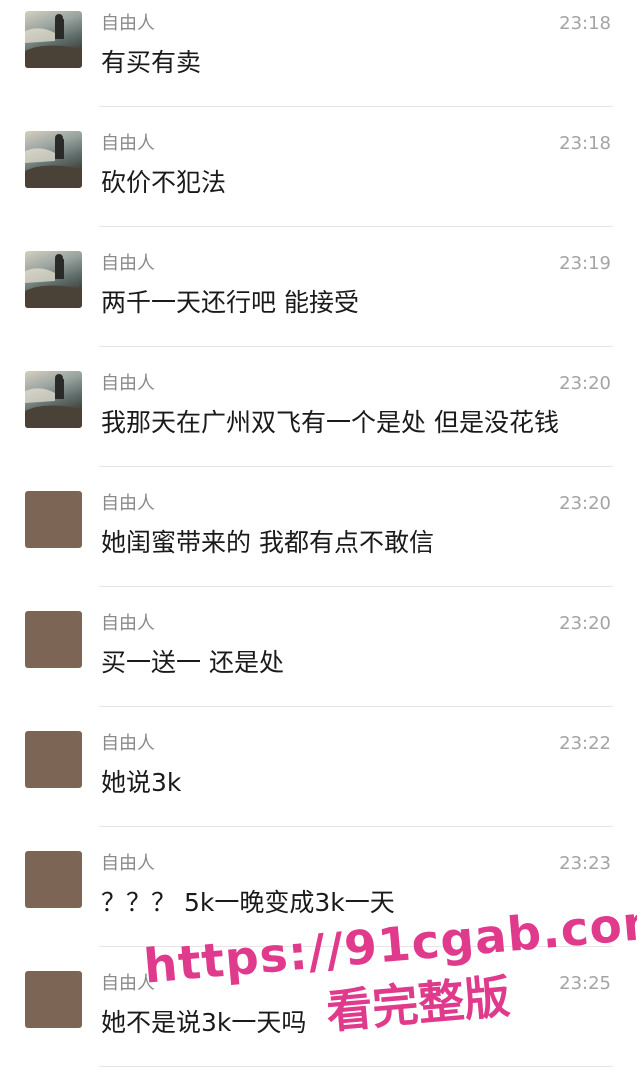 The height and width of the screenshot is (1080, 637). What do you see at coordinates (141, 782) in the screenshot?
I see `message-text: 她说3k` at bounding box center [141, 782].